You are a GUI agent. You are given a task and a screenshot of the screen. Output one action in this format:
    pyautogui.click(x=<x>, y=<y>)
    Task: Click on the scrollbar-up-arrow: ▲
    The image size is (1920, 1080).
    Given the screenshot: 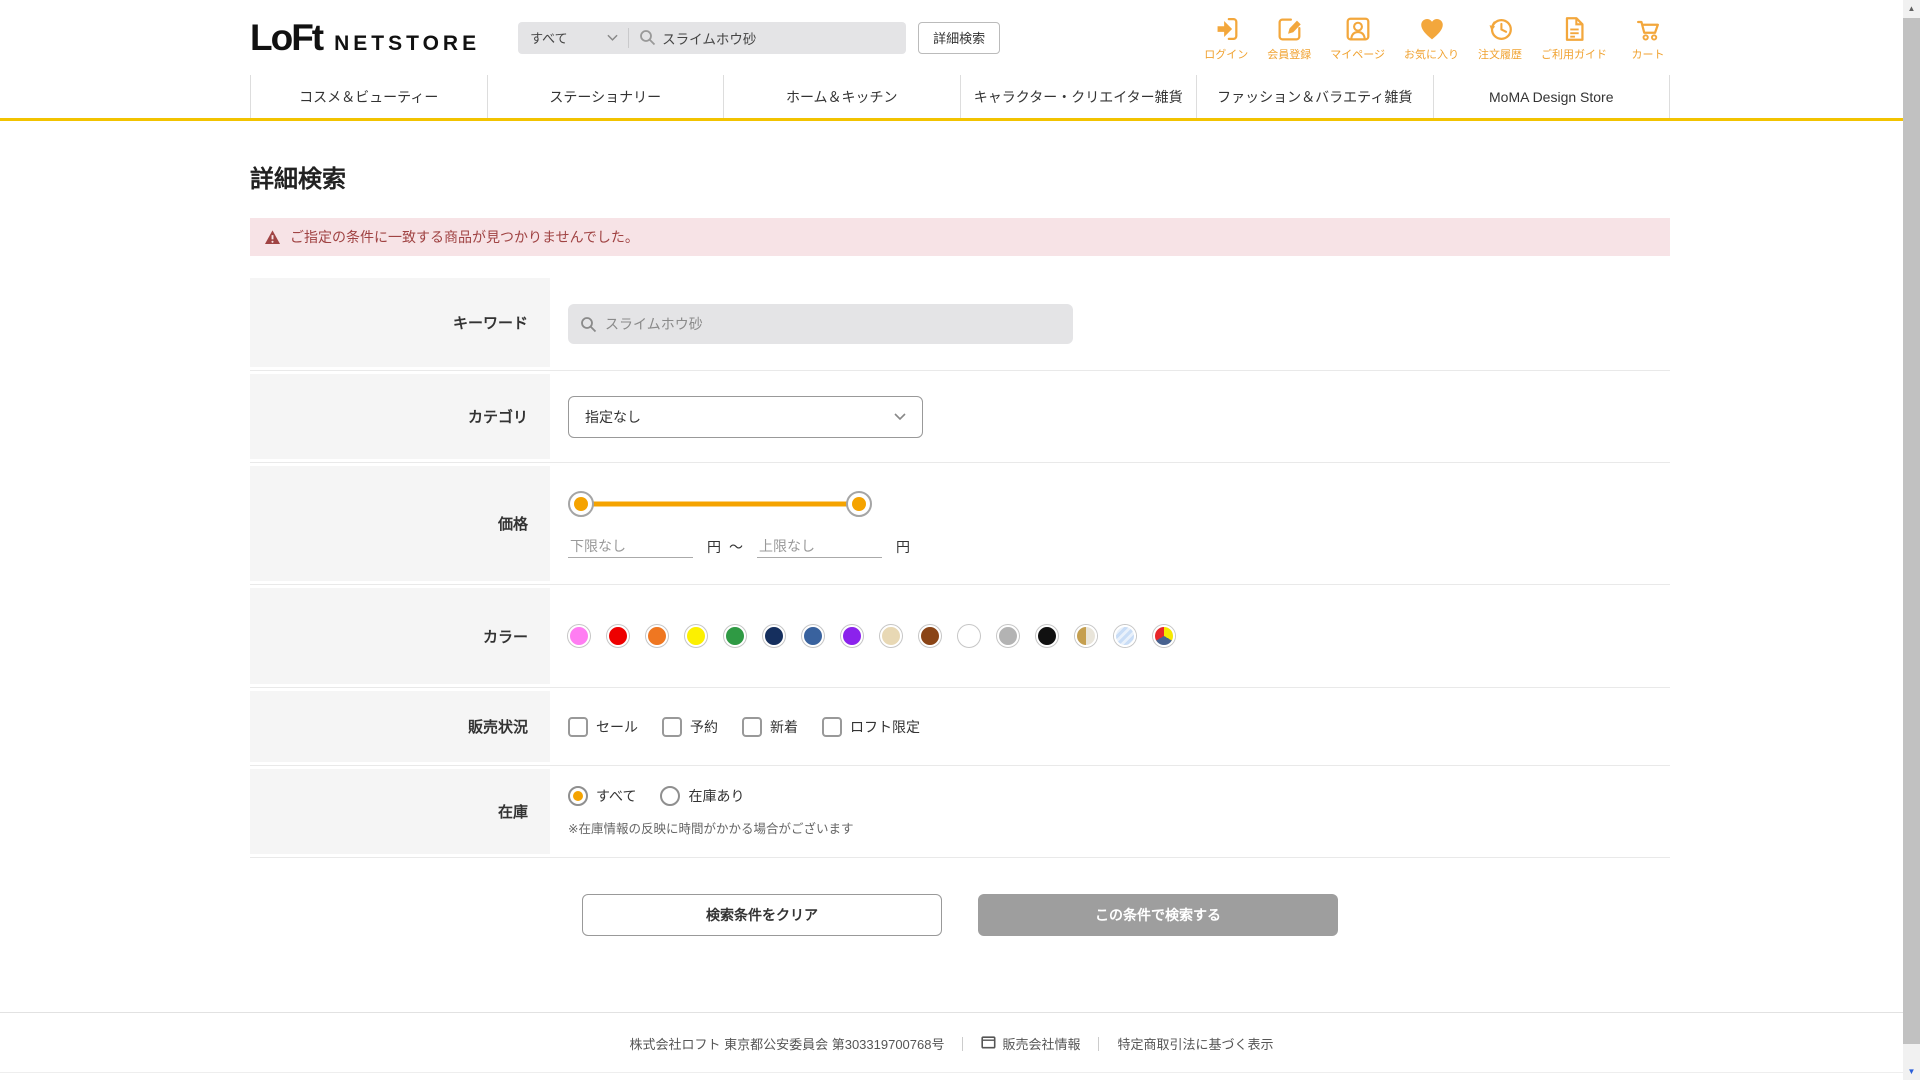 What is the action you would take?
    pyautogui.click(x=1911, y=8)
    